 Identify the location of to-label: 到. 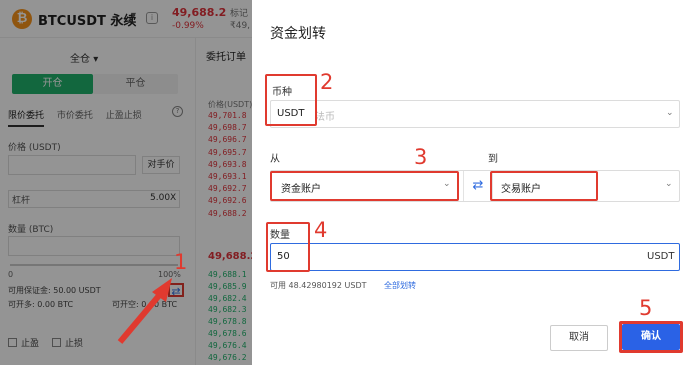
(493, 159).